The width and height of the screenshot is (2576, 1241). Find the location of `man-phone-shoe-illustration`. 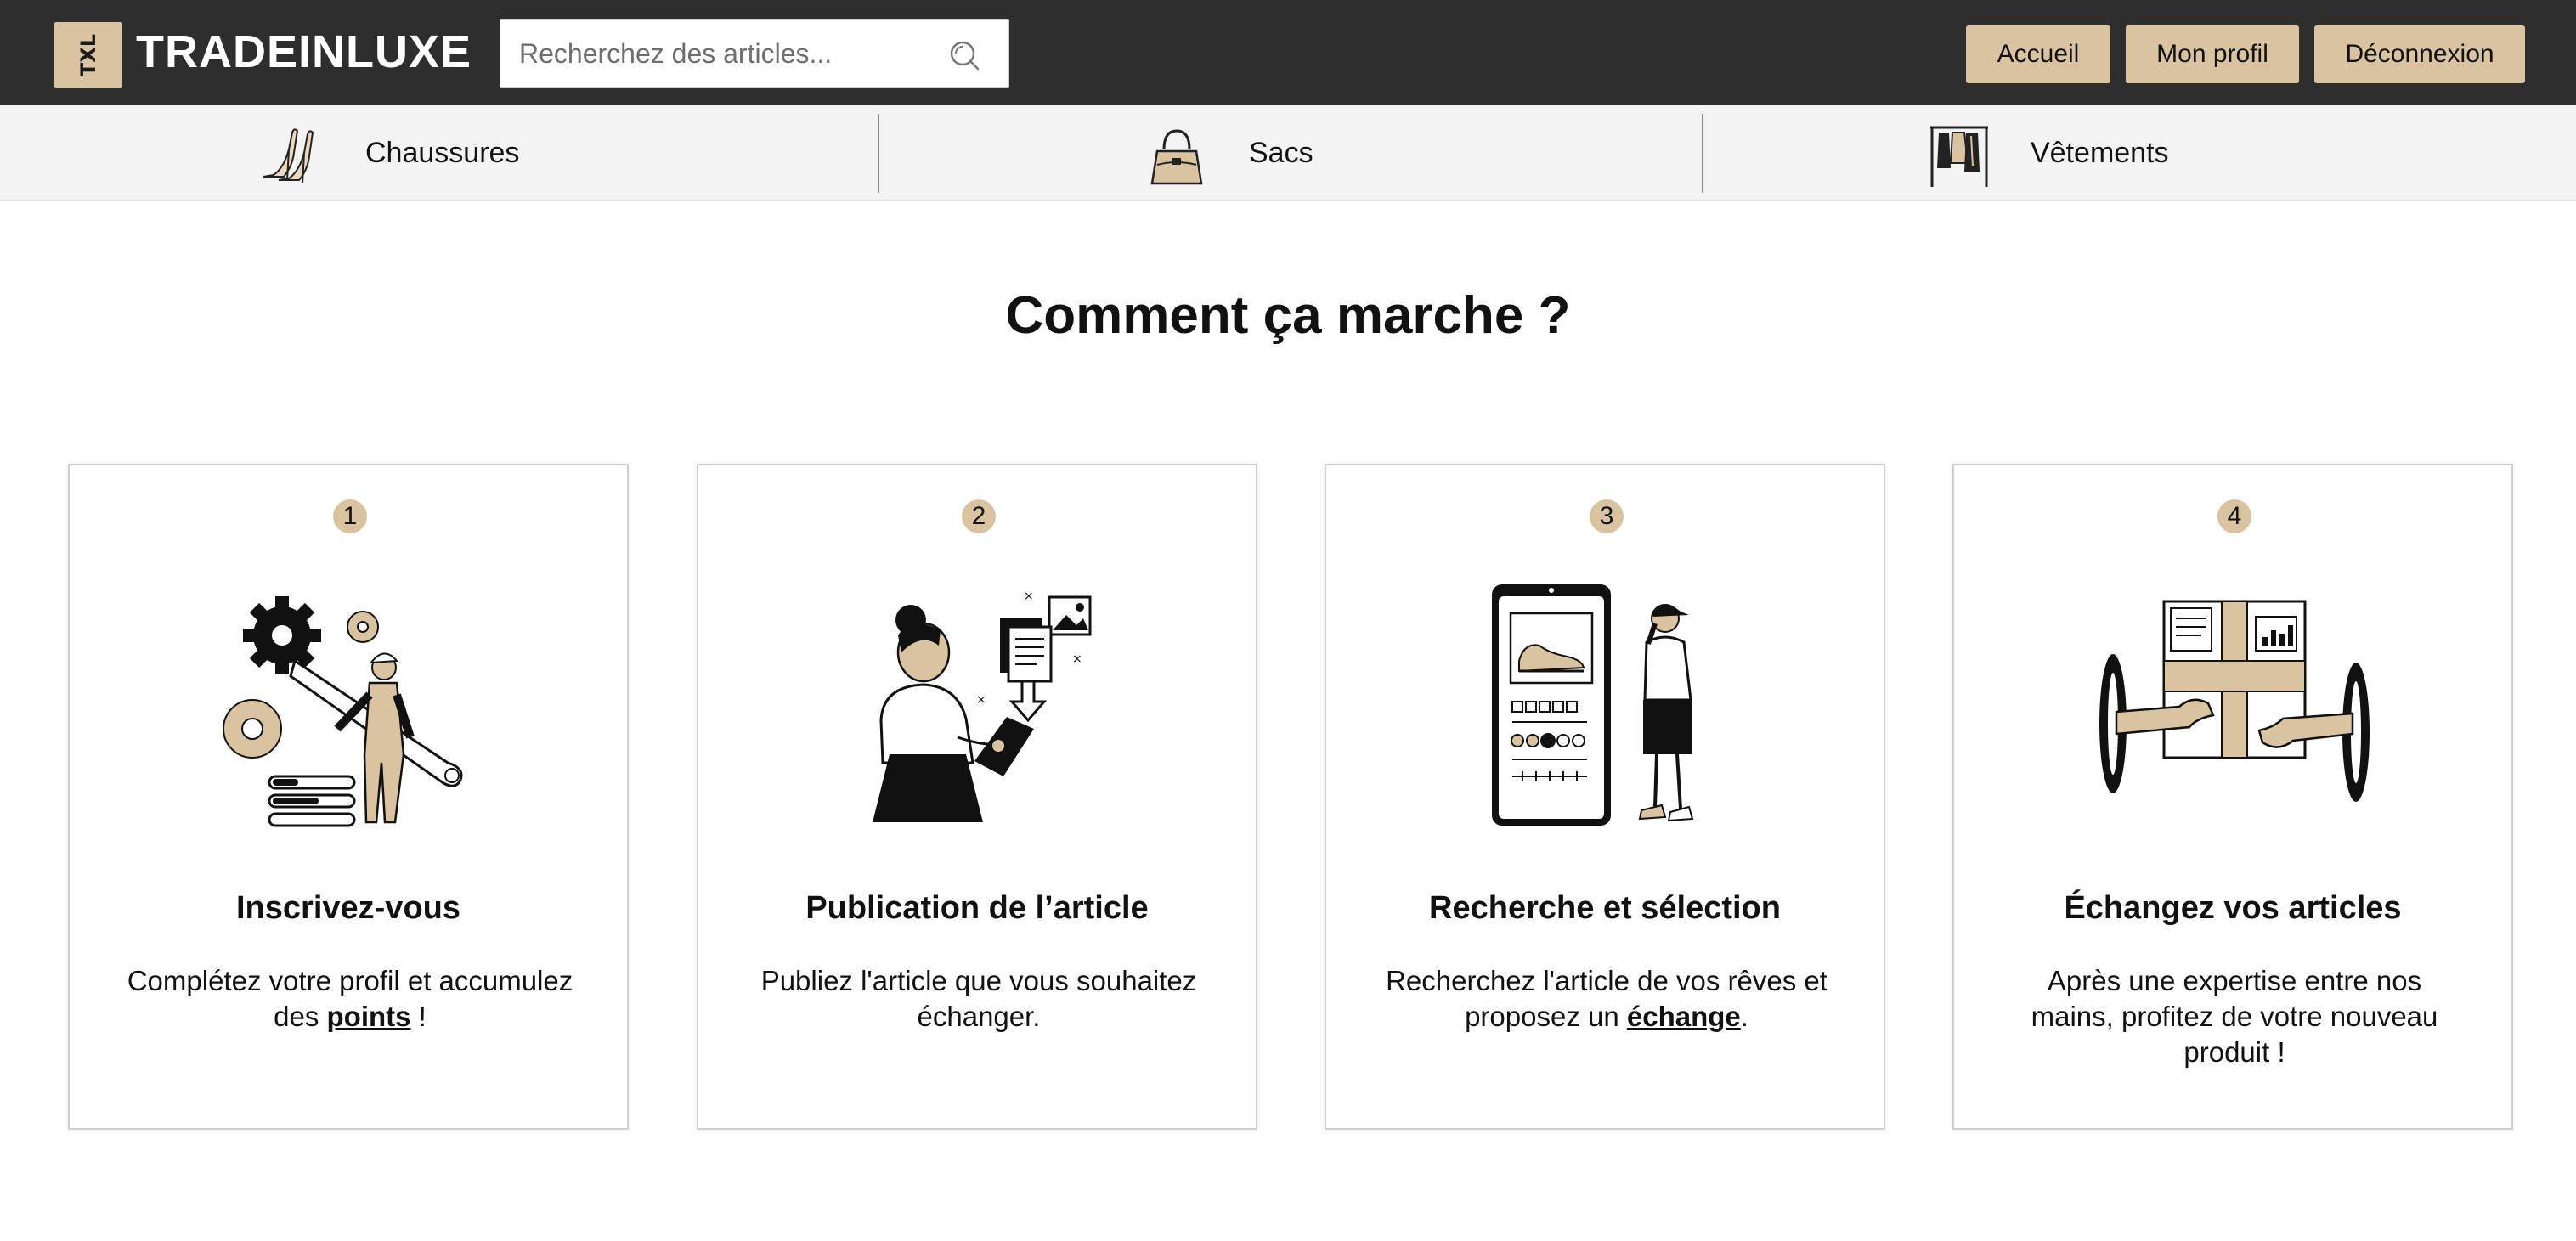

man-phone-shoe-illustration is located at coordinates (1593, 705).